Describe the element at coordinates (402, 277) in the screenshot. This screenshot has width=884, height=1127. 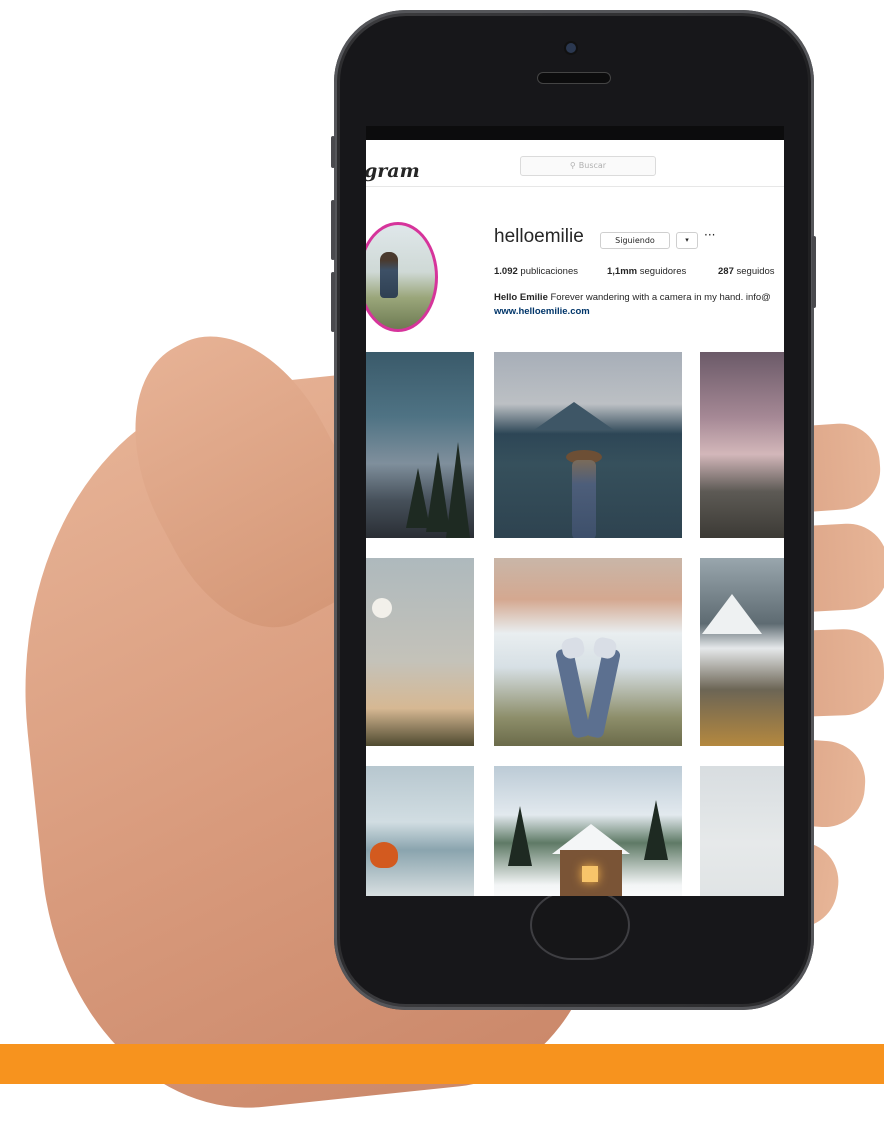
I see `avatar` at that location.